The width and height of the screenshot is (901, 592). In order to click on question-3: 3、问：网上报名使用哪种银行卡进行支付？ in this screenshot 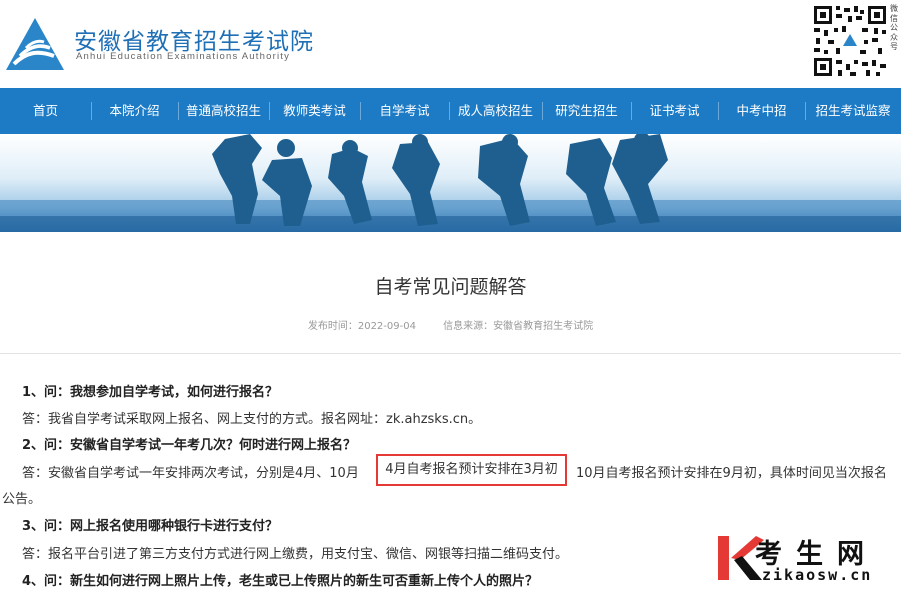, I will do `click(150, 526)`.